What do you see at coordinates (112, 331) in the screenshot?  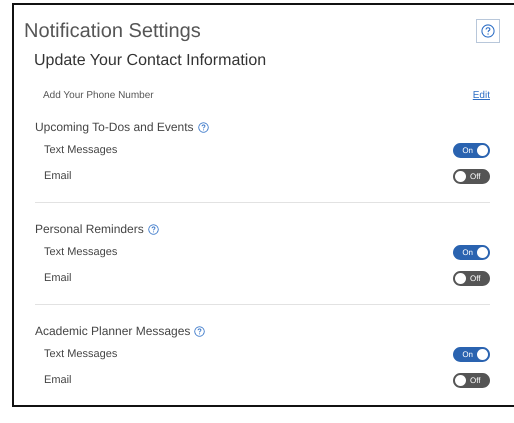 I see `group-title: Academic Planner Messages` at bounding box center [112, 331].